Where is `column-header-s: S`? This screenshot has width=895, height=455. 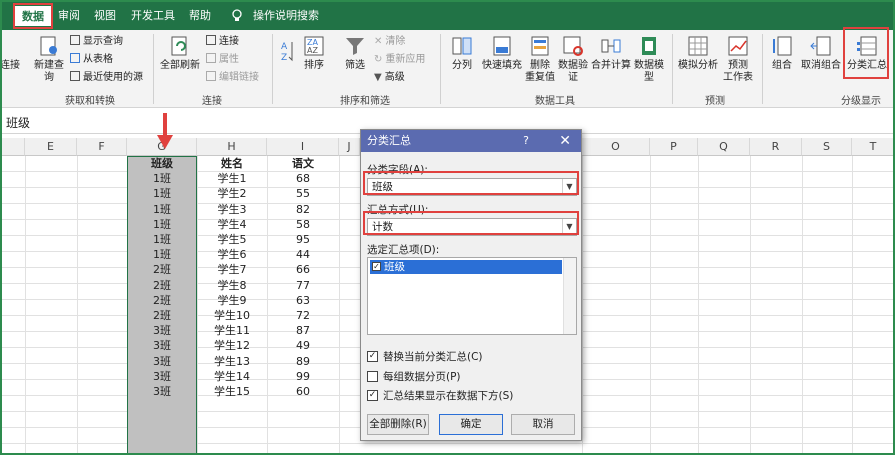 column-header-s: S is located at coordinates (827, 147).